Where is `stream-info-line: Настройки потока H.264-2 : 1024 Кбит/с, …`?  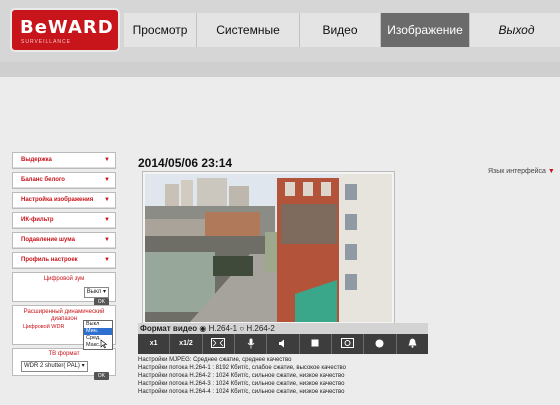 stream-info-line: Настройки потока H.264-2 : 1024 Кбит/с, … is located at coordinates (241, 376).